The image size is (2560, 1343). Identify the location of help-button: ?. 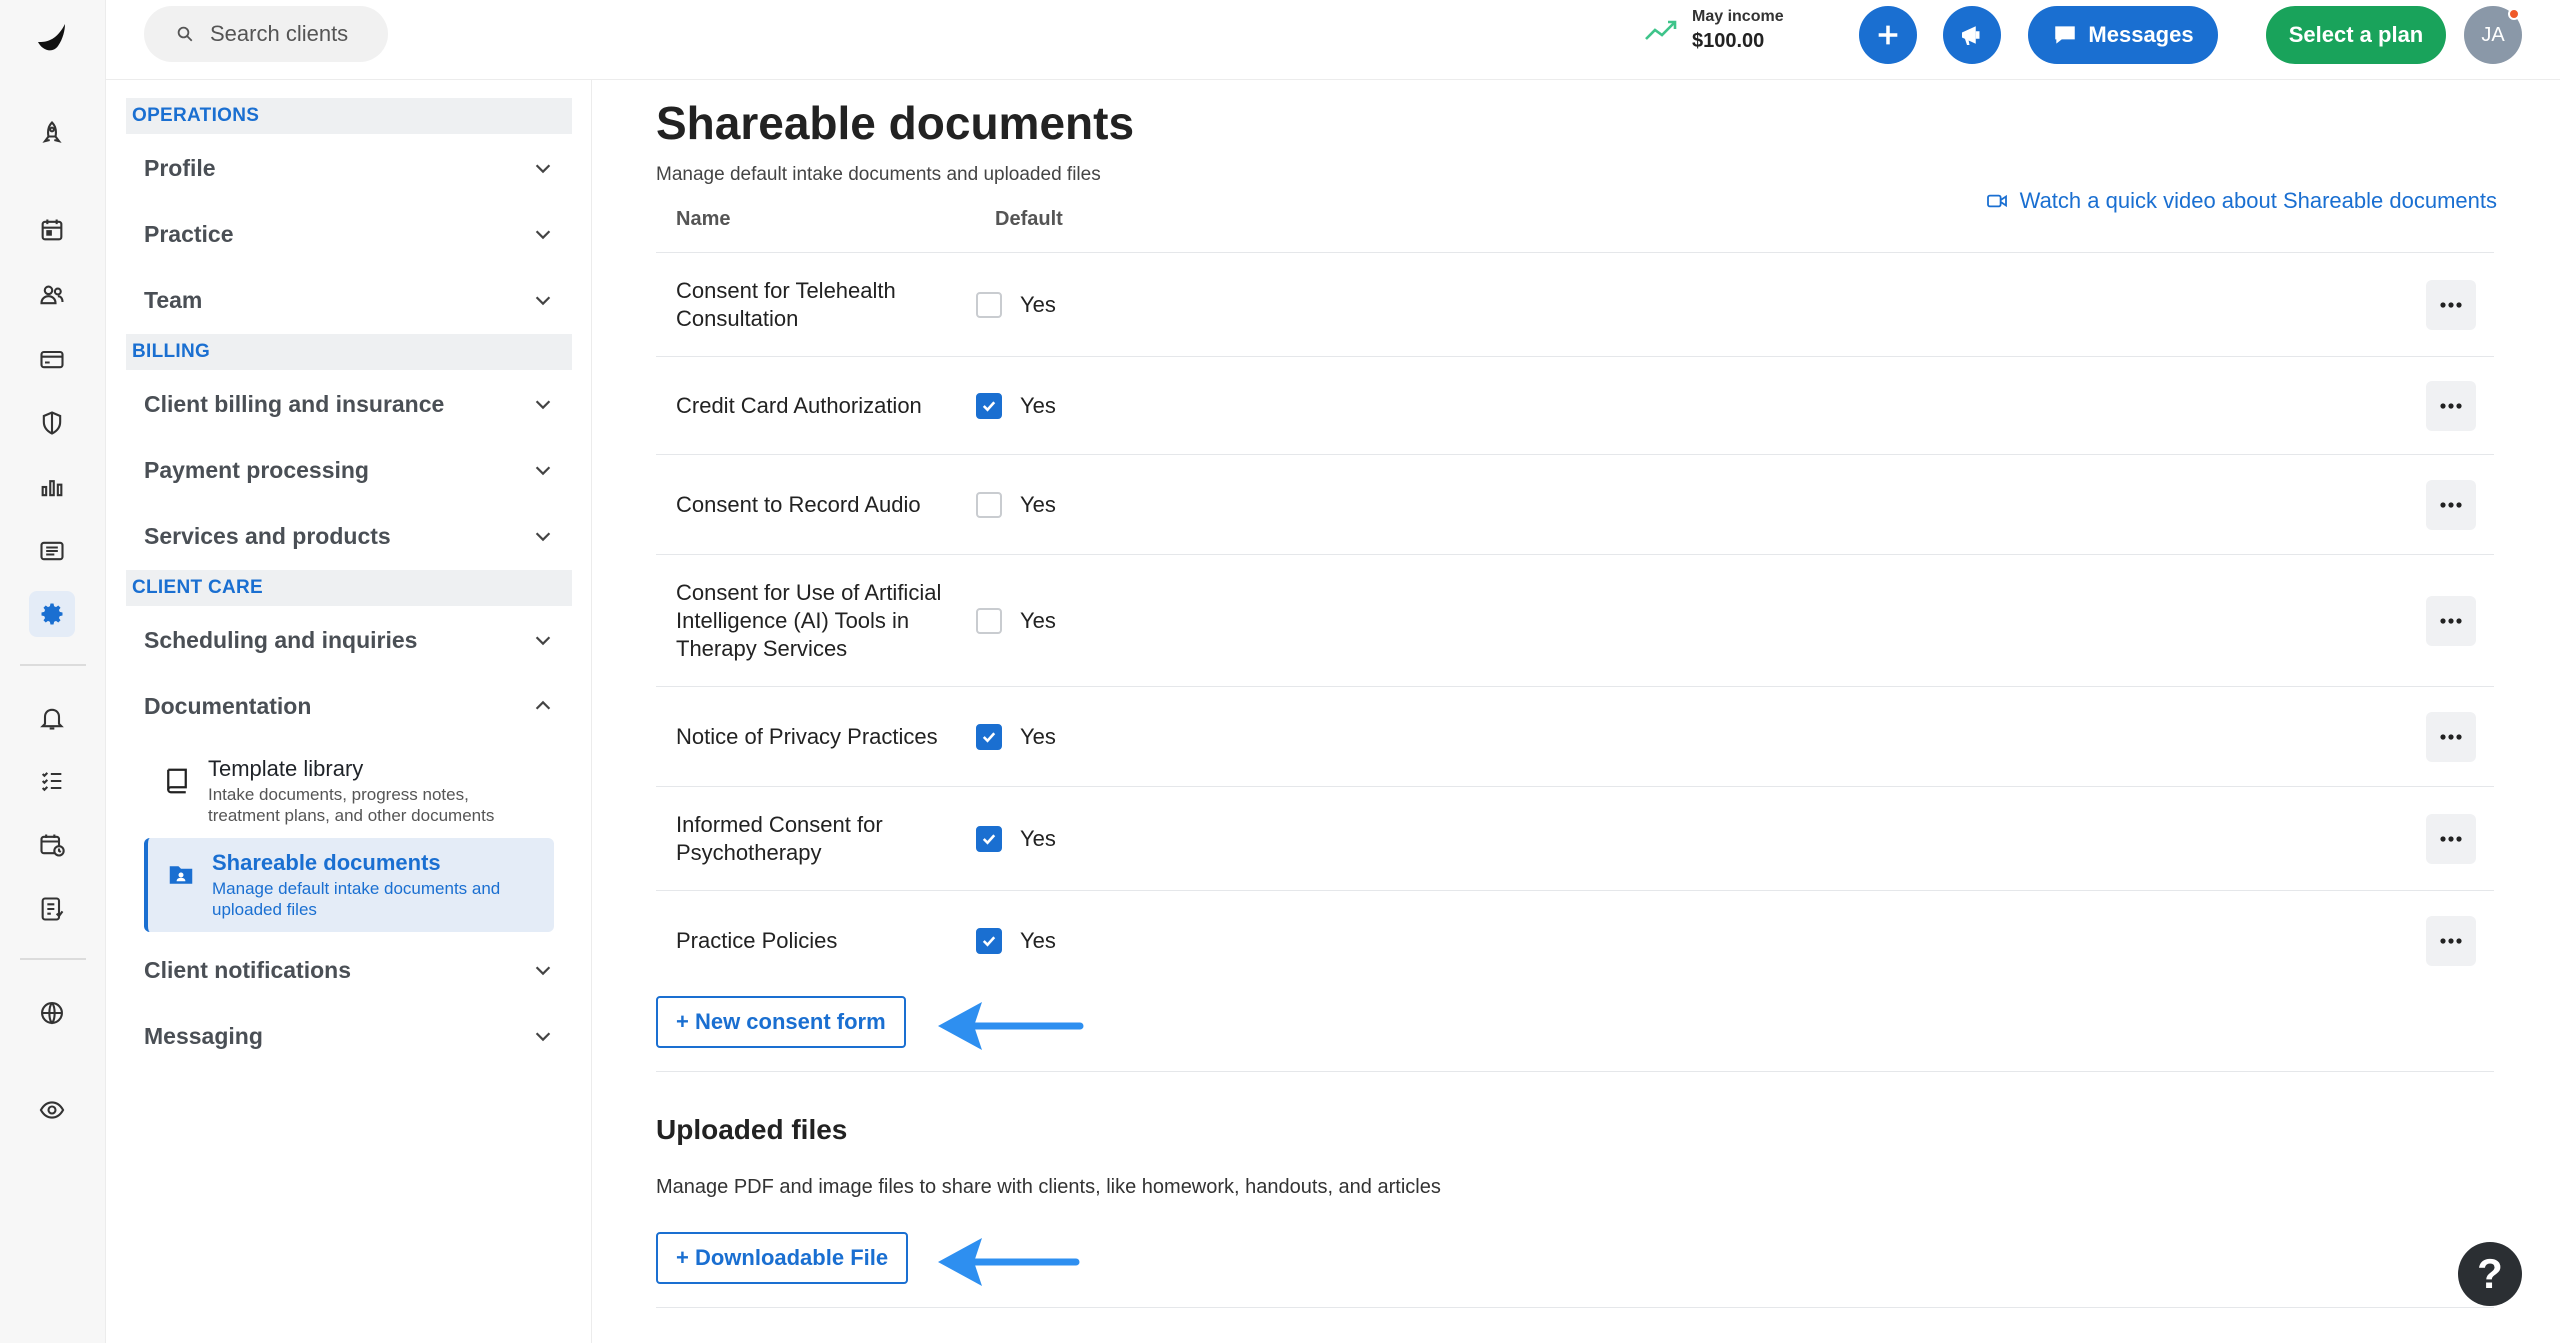
(2490, 1274).